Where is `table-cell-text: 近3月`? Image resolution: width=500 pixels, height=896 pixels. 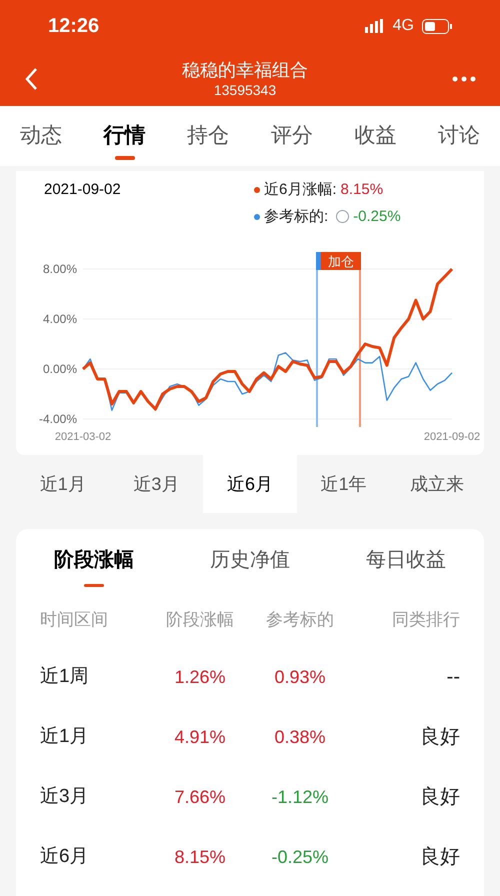
table-cell-text: 近3月 is located at coordinates (65, 796).